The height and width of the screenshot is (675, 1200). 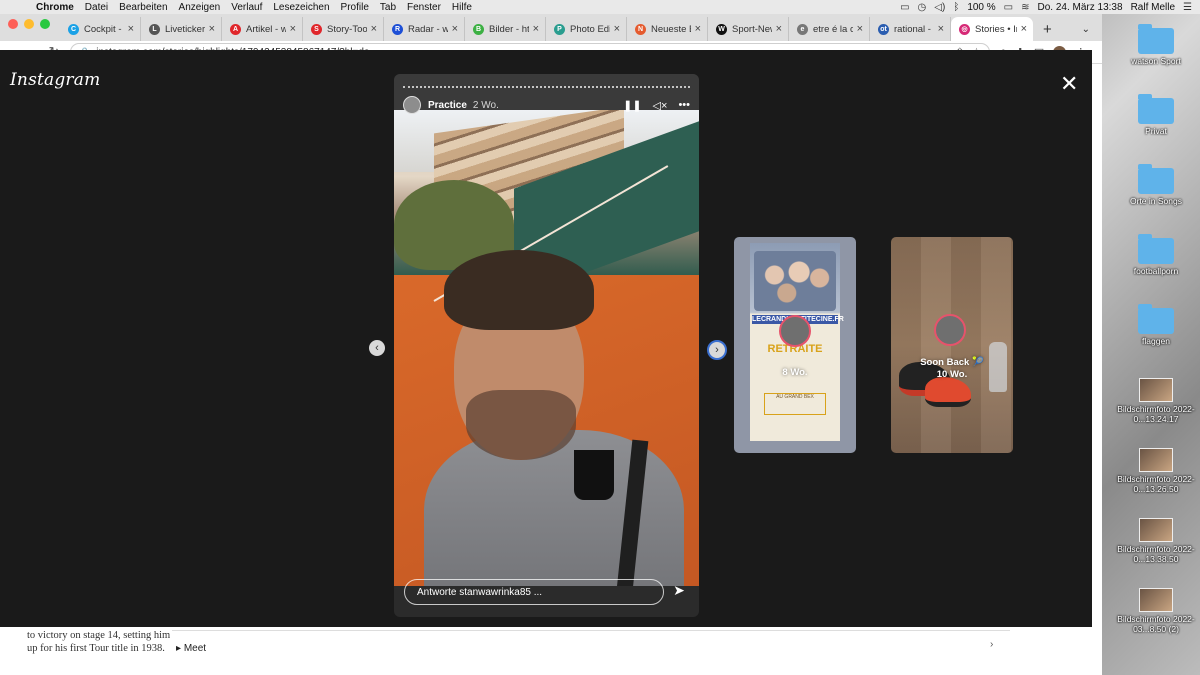 I want to click on desktop-screenshot: Bildschirmfoto 2022-0...13.26.50, so click(x=1156, y=471).